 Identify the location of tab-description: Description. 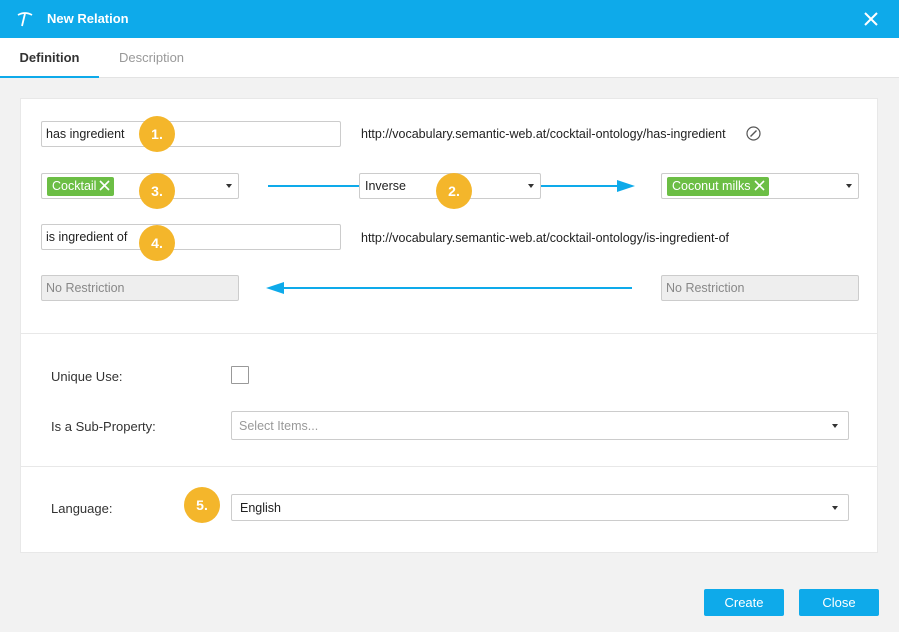
(151, 58).